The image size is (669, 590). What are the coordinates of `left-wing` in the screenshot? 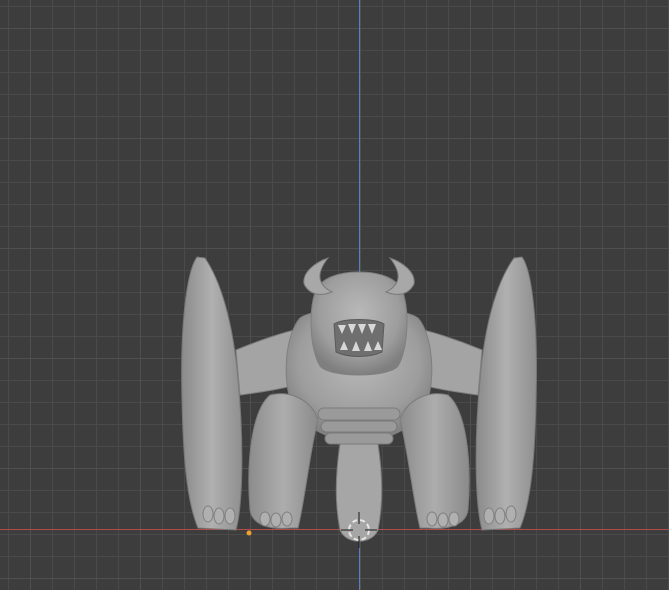 It's located at (212, 393).